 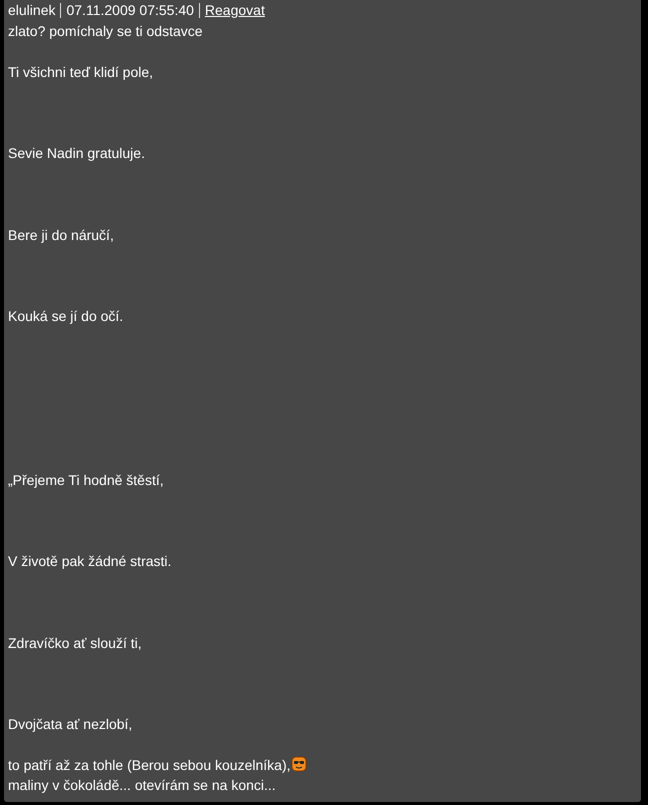 What do you see at coordinates (32, 10) in the screenshot?
I see `author-name: elulinek` at bounding box center [32, 10].